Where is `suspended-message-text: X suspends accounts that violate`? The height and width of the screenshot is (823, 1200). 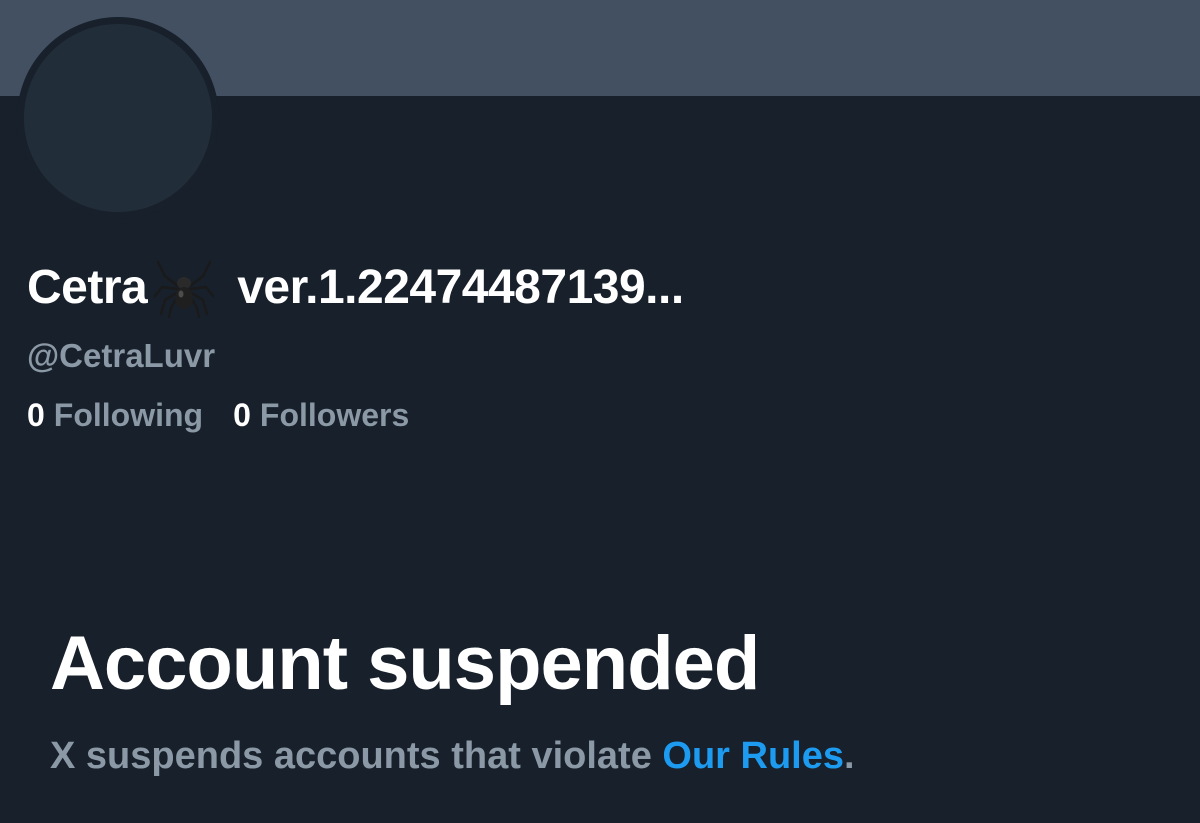 suspended-message-text: X suspends accounts that violate is located at coordinates (356, 756).